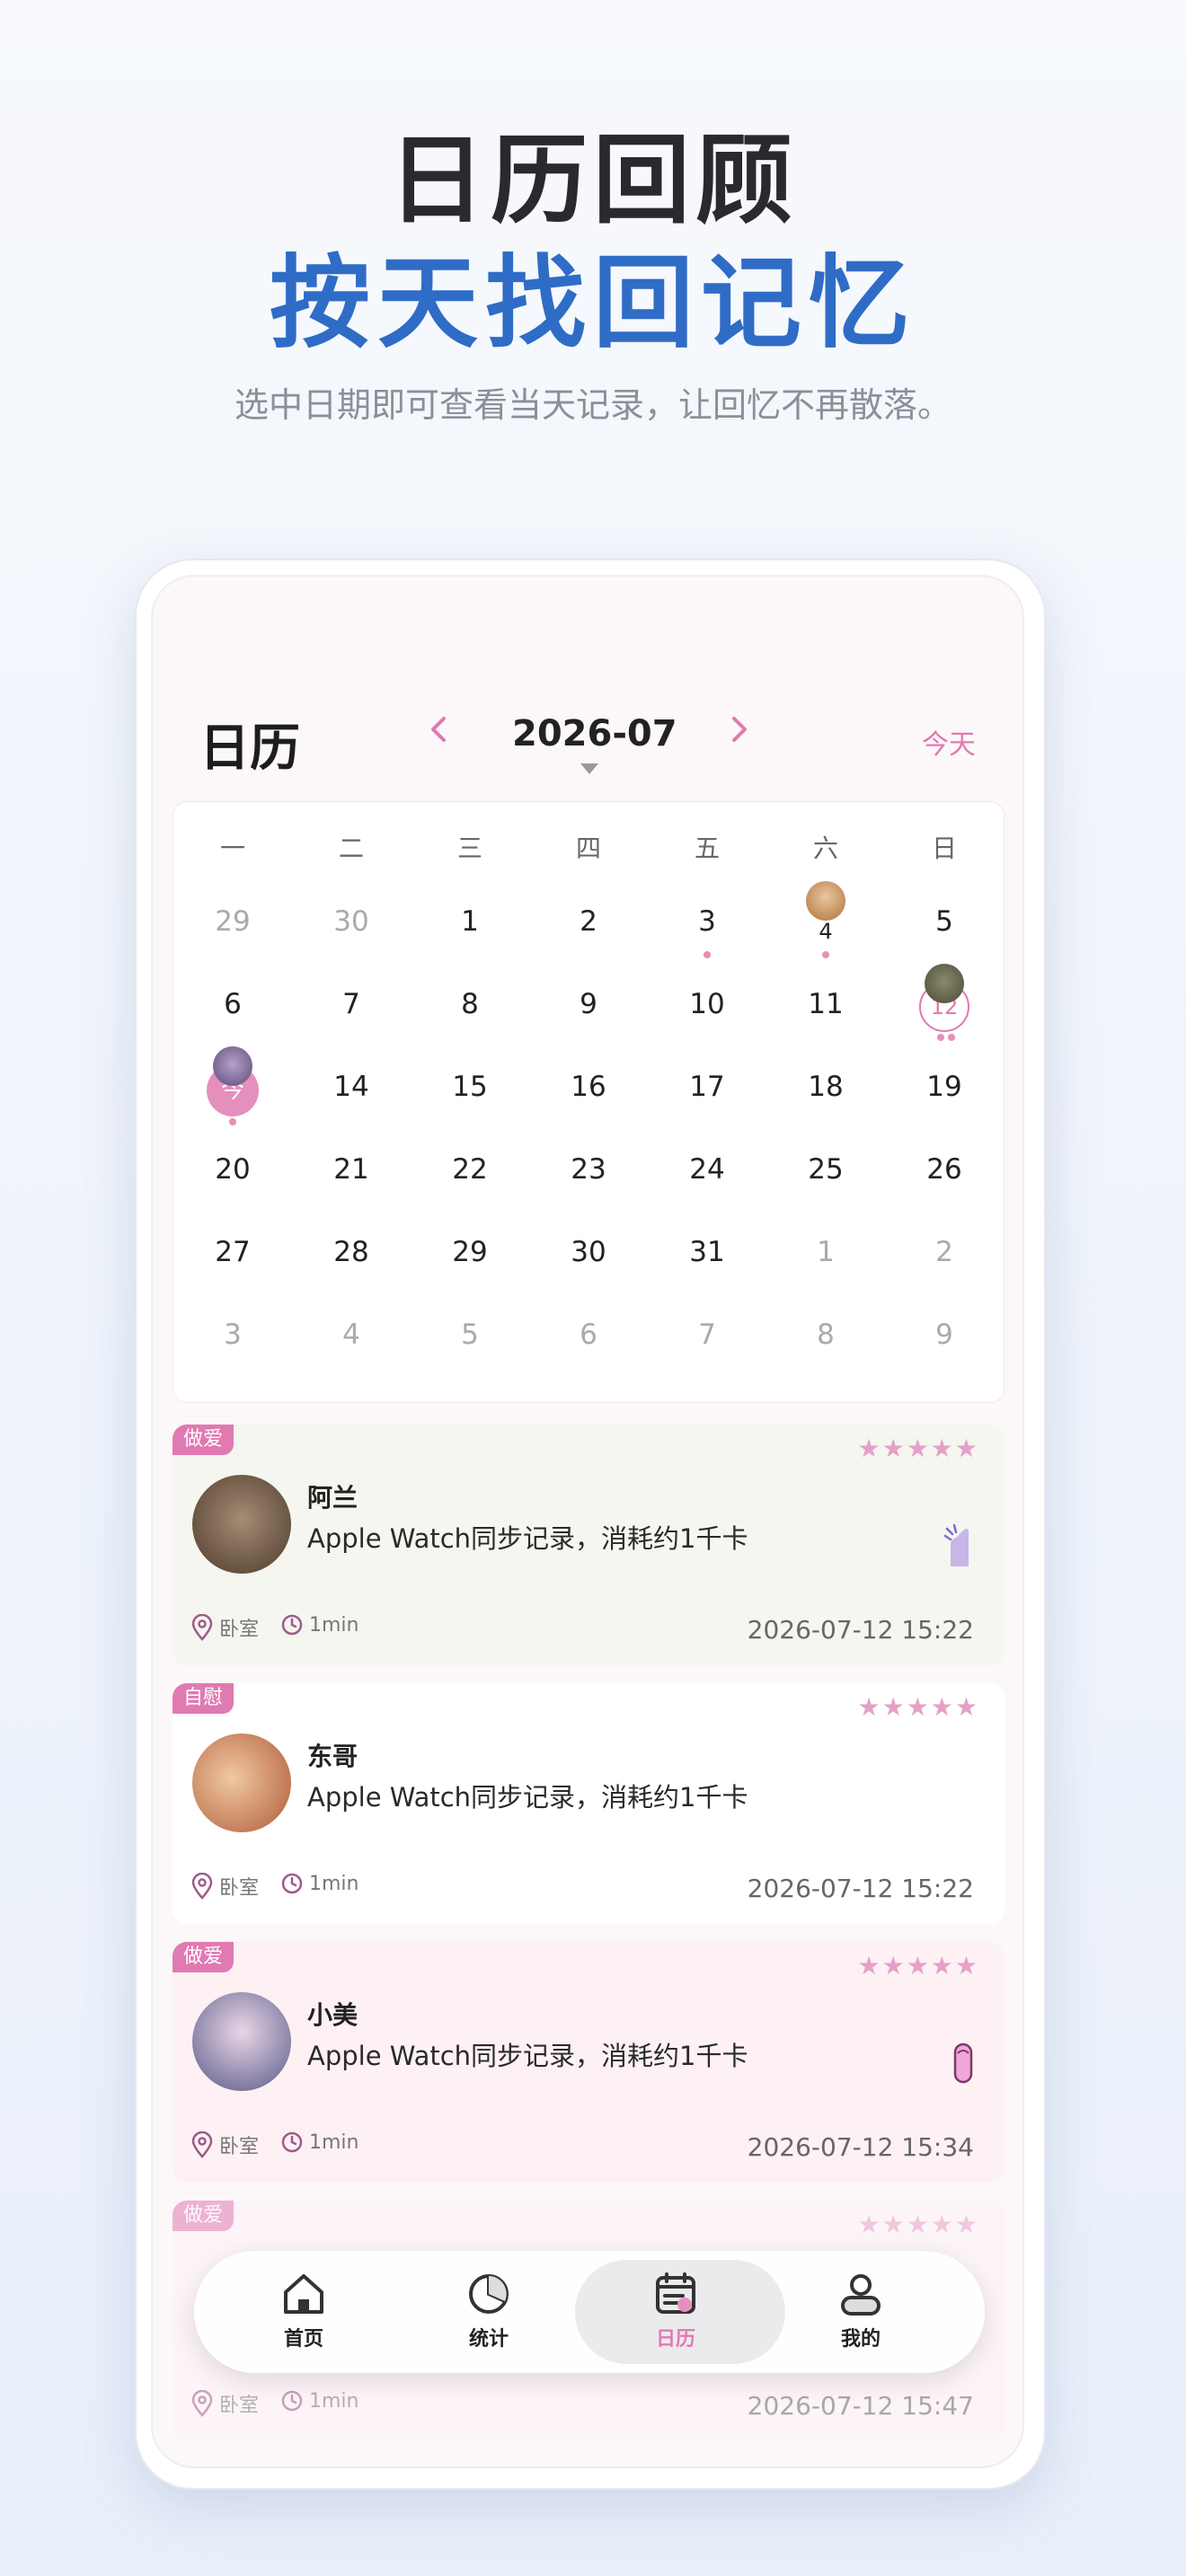 This screenshot has height=2576, width=1186. Describe the element at coordinates (963, 2063) in the screenshot. I see `toy-icon` at that location.